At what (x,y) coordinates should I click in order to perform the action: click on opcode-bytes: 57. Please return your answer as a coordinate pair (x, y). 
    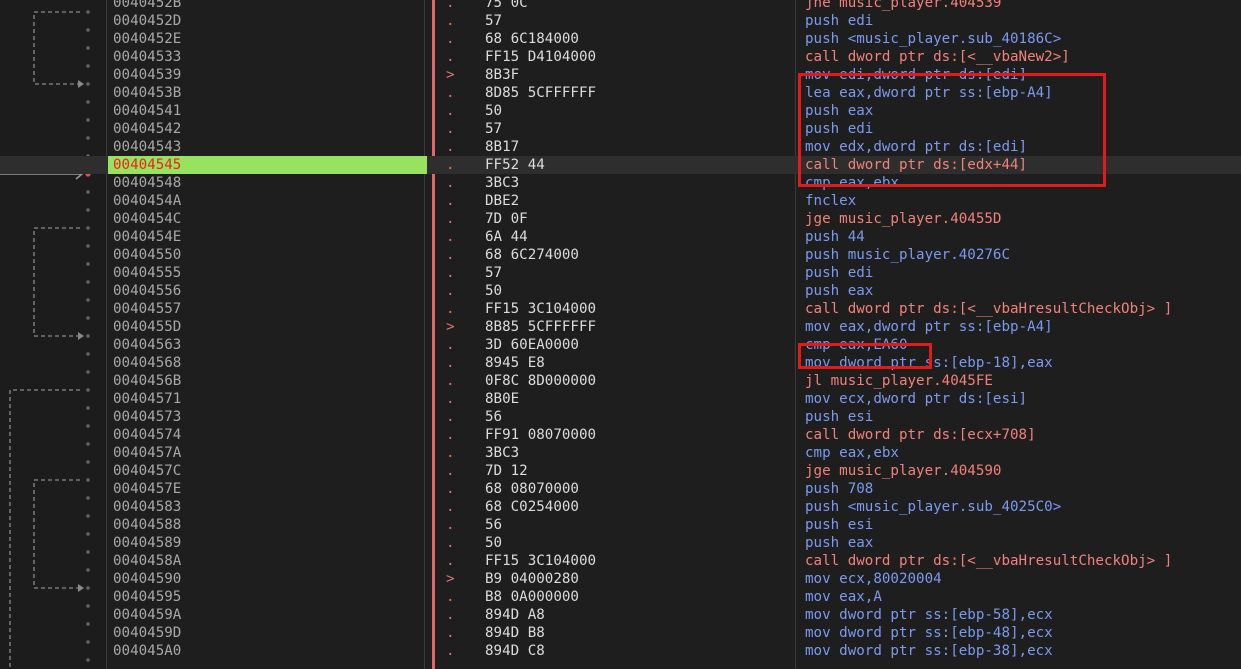
    Looking at the image, I should click on (494, 129).